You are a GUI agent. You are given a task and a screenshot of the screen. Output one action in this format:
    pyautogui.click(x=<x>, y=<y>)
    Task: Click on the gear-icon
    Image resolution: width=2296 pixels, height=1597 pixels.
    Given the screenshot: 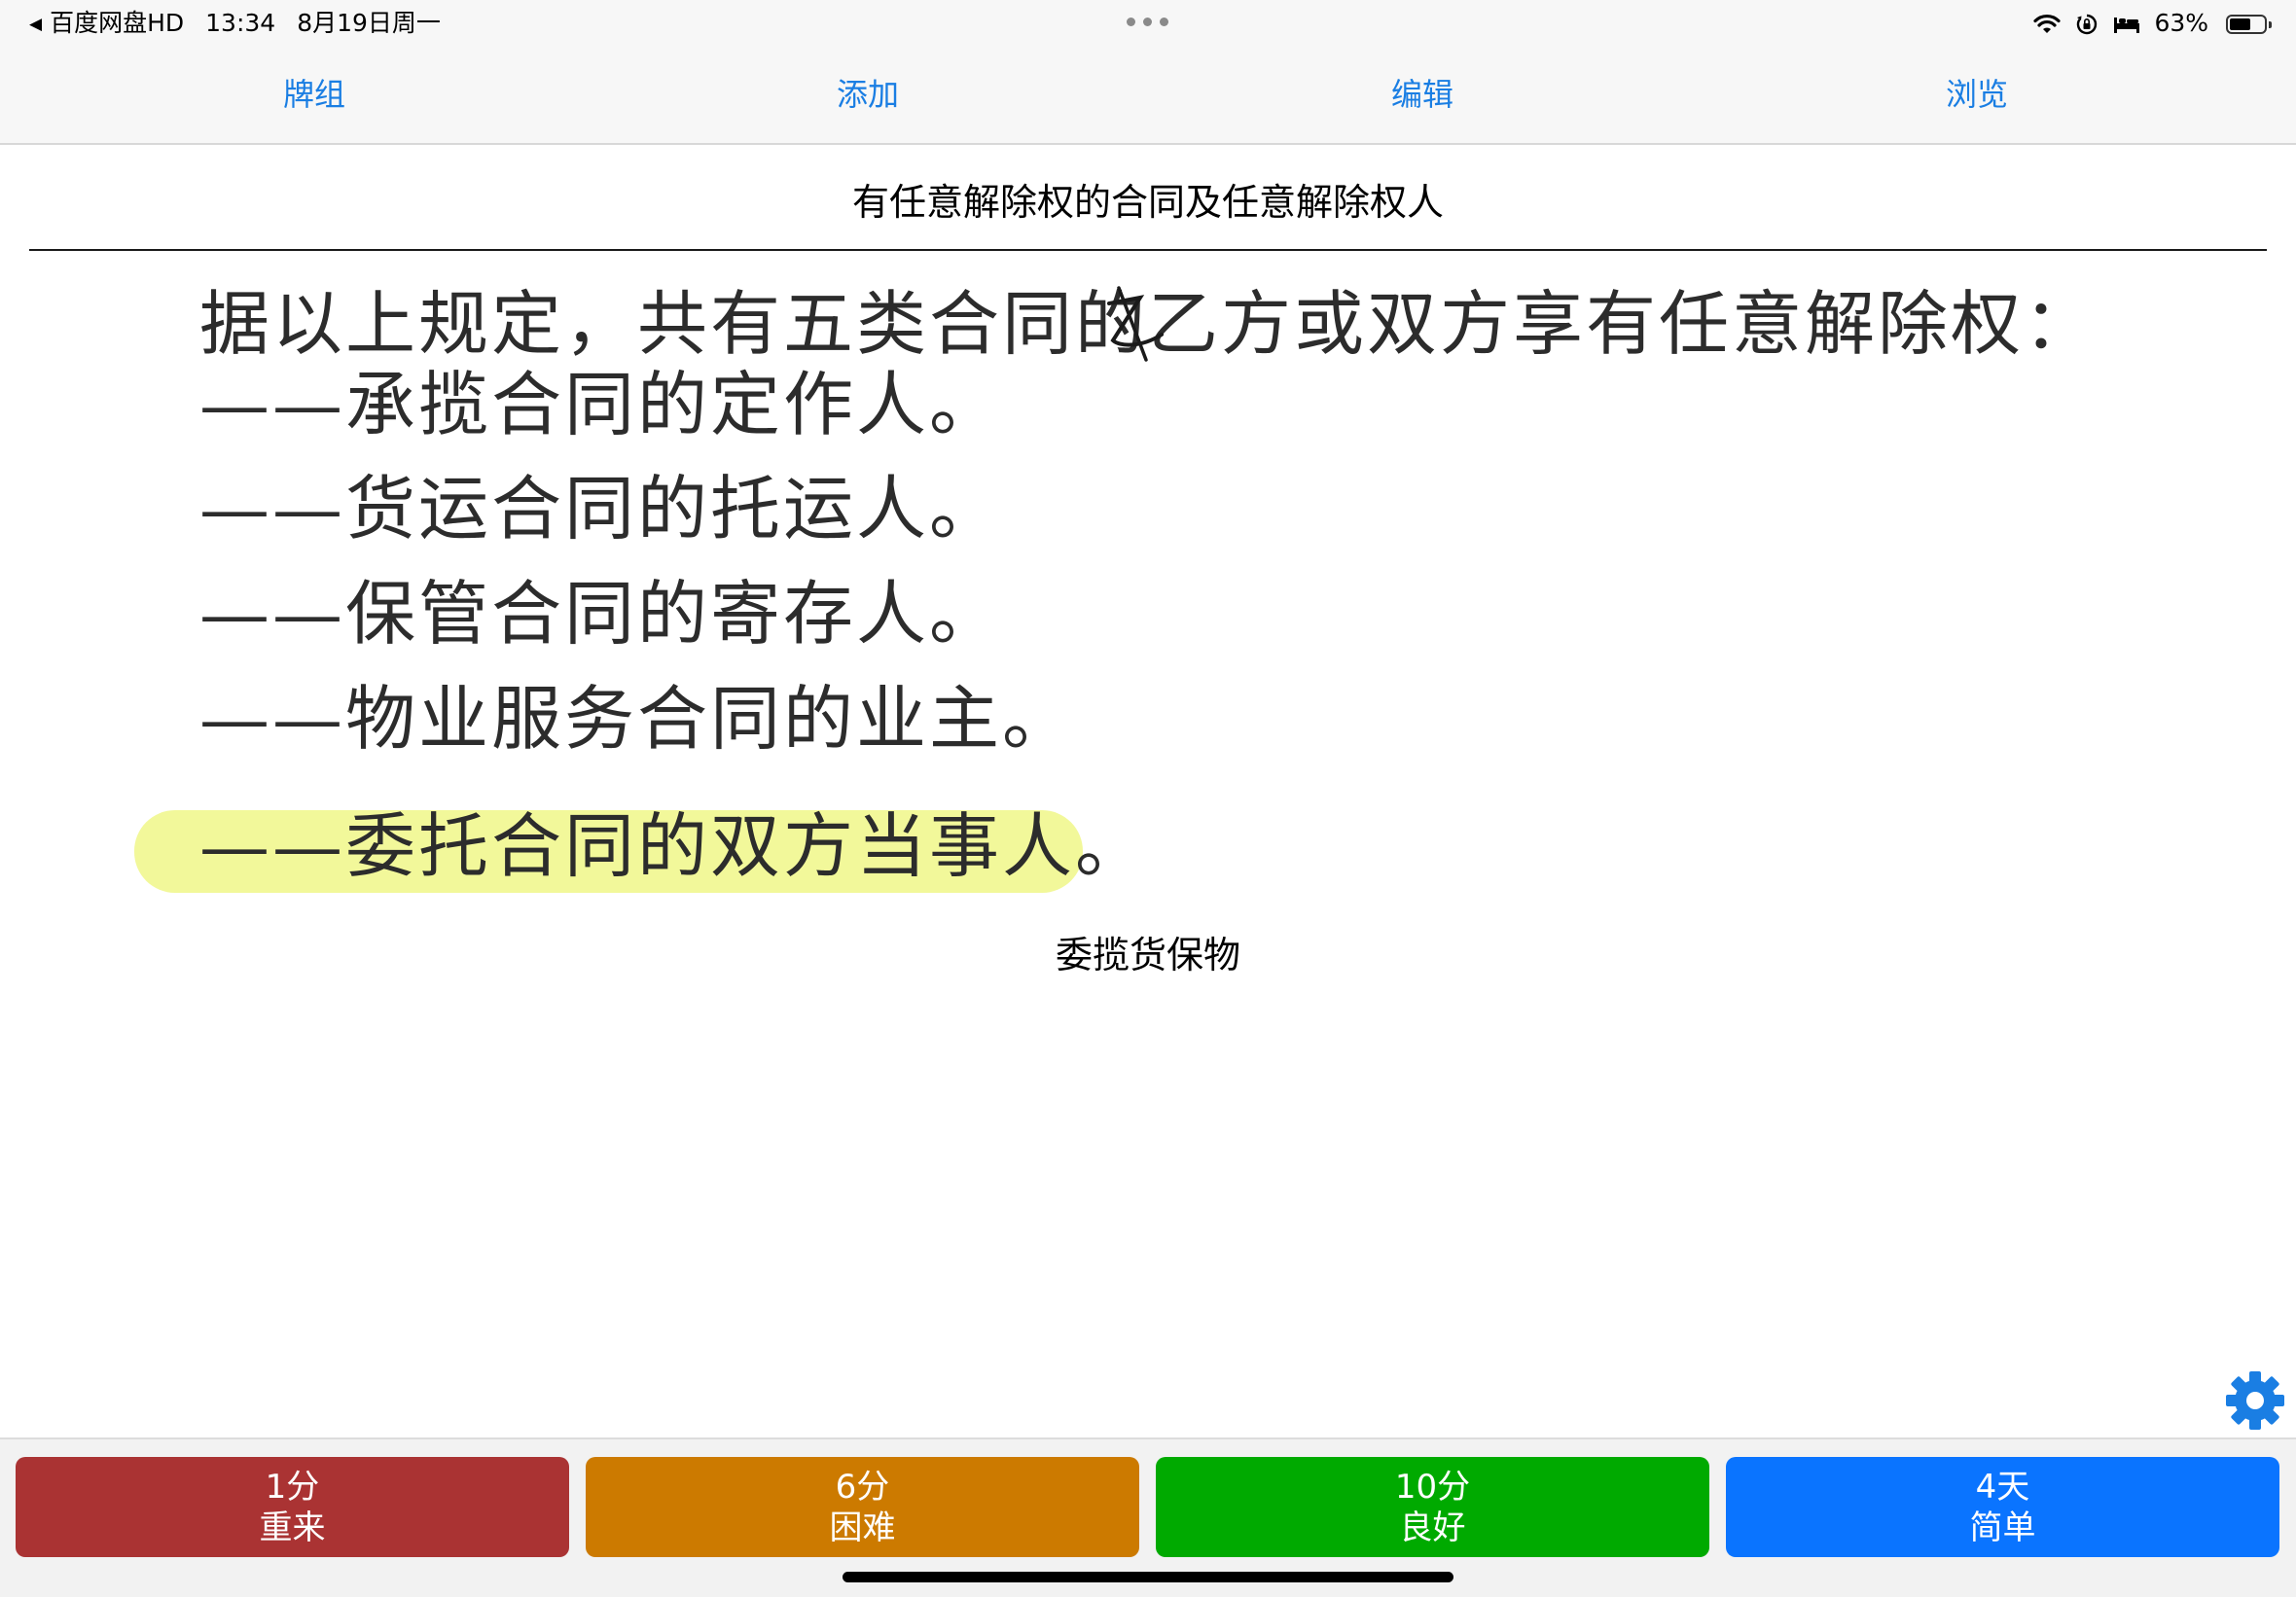 What is the action you would take?
    pyautogui.click(x=2255, y=1400)
    